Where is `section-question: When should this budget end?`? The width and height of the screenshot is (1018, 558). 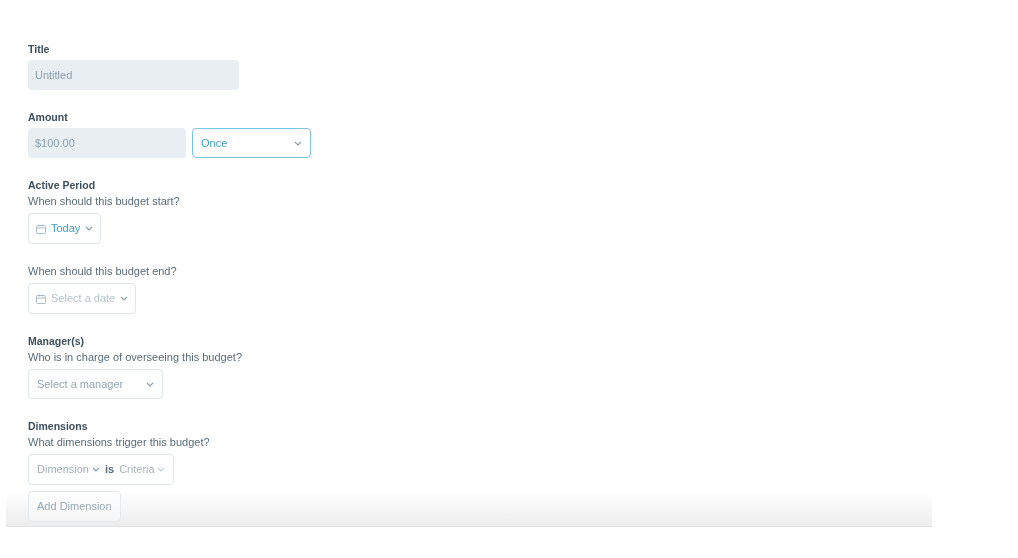 section-question: When should this budget end? is located at coordinates (103, 271).